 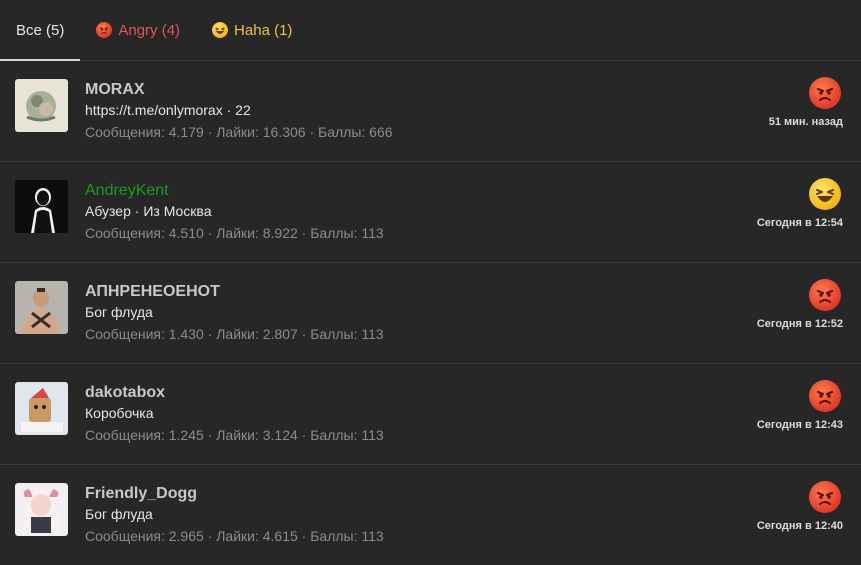 I want to click on username-link: АПНРЕНЕОЕНОТ, so click(x=234, y=291).